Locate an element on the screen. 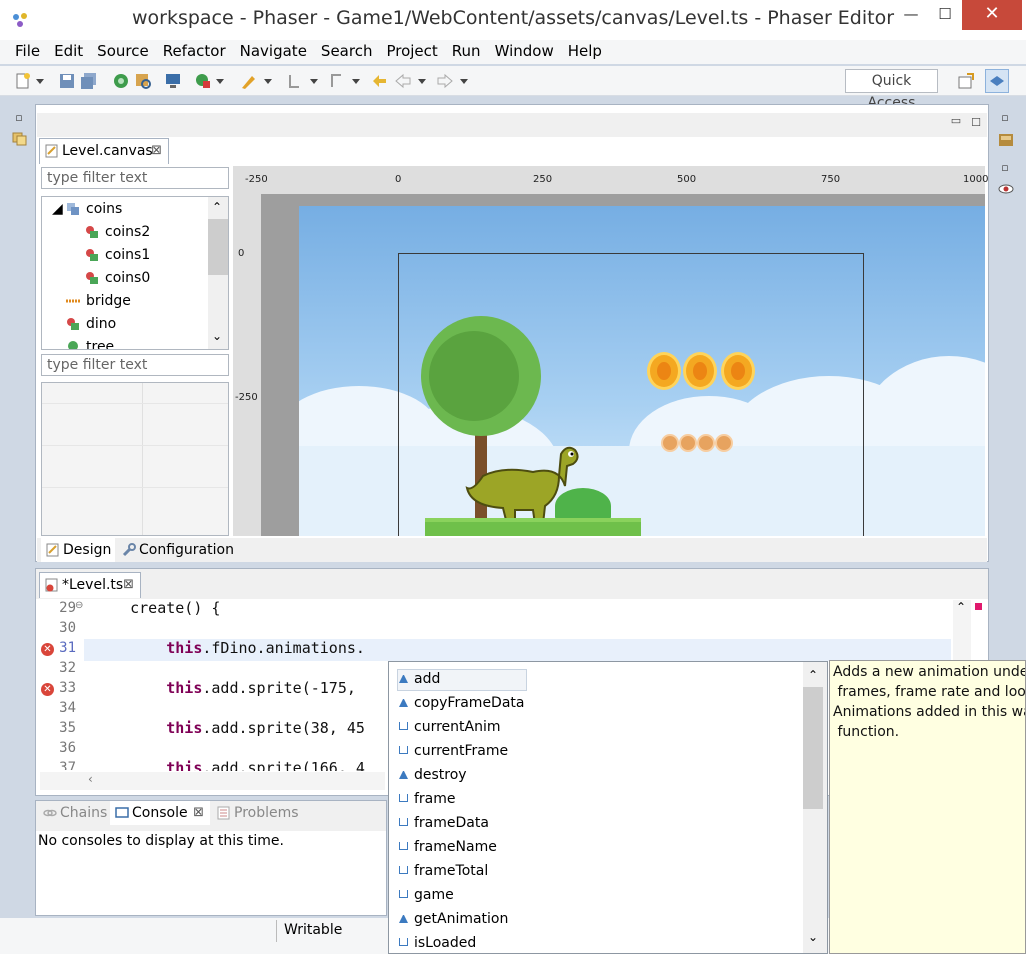 This screenshot has height=954, width=1026. menu-source: Source is located at coordinates (122, 51).